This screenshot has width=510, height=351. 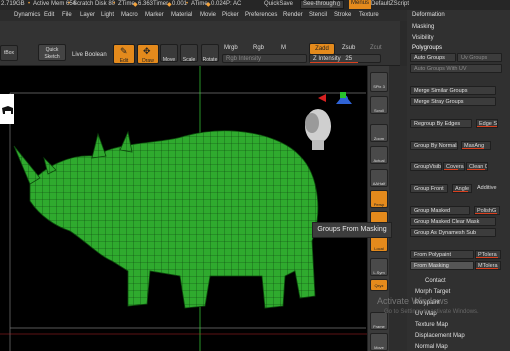 I want to click on spix-value: 3, so click(x=383, y=86).